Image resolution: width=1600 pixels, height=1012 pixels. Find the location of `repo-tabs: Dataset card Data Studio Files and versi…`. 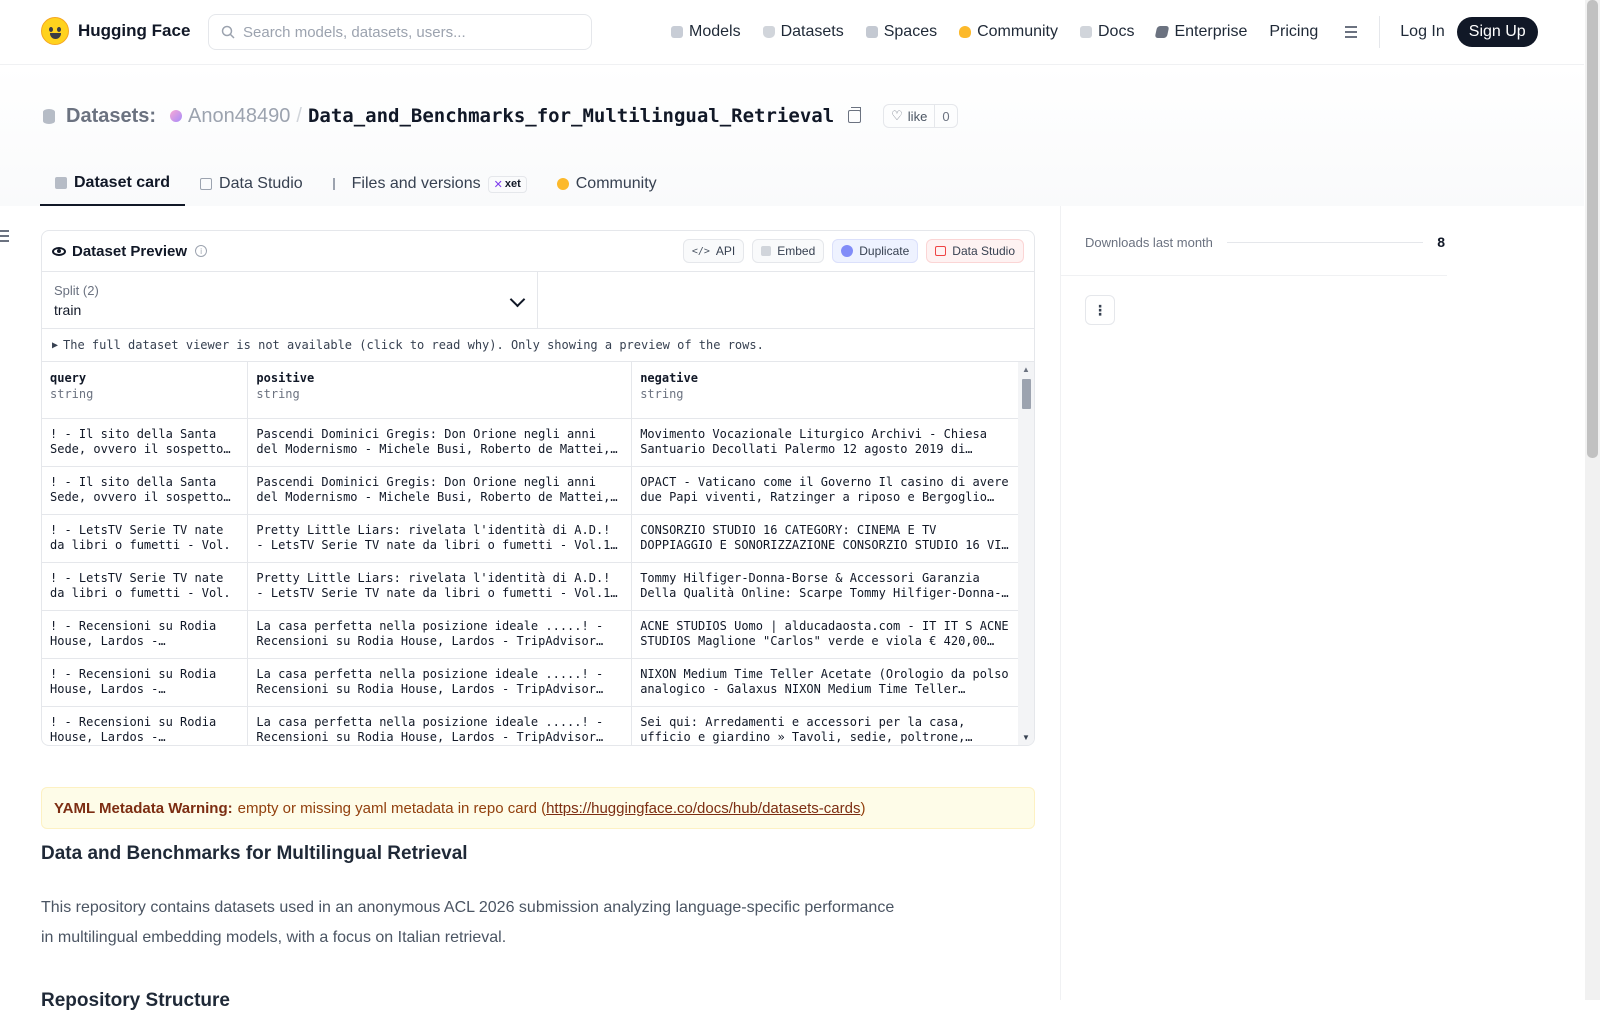

repo-tabs: Dataset card Data Studio Files and versi… is located at coordinates (356, 184).